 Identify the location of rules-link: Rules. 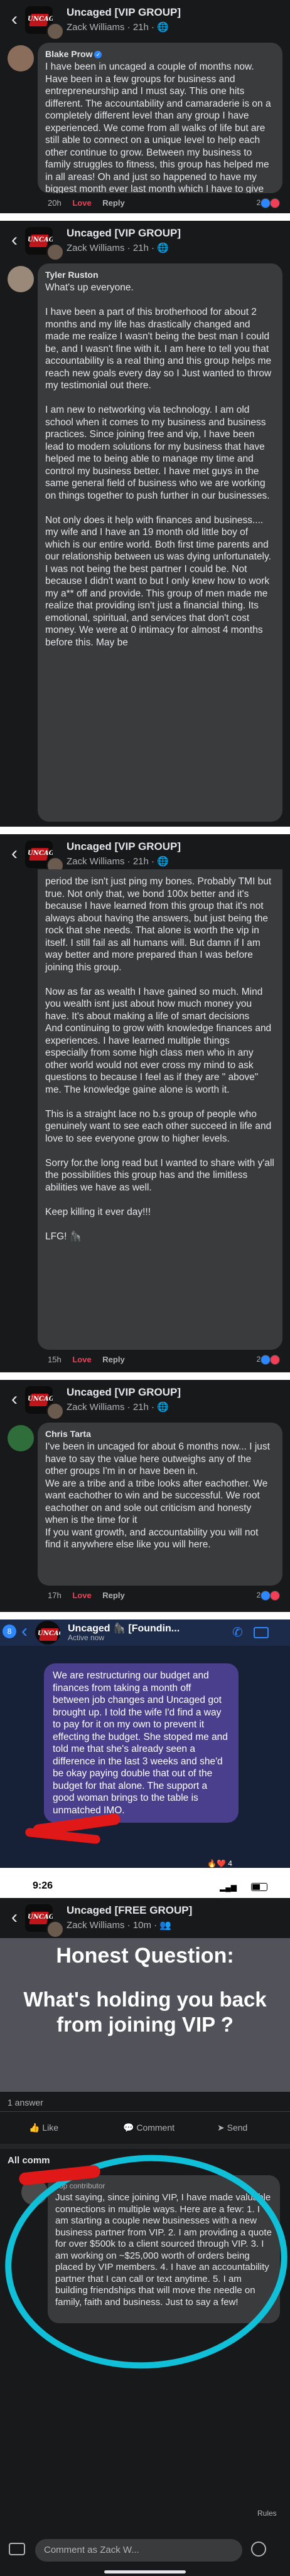
(267, 2513).